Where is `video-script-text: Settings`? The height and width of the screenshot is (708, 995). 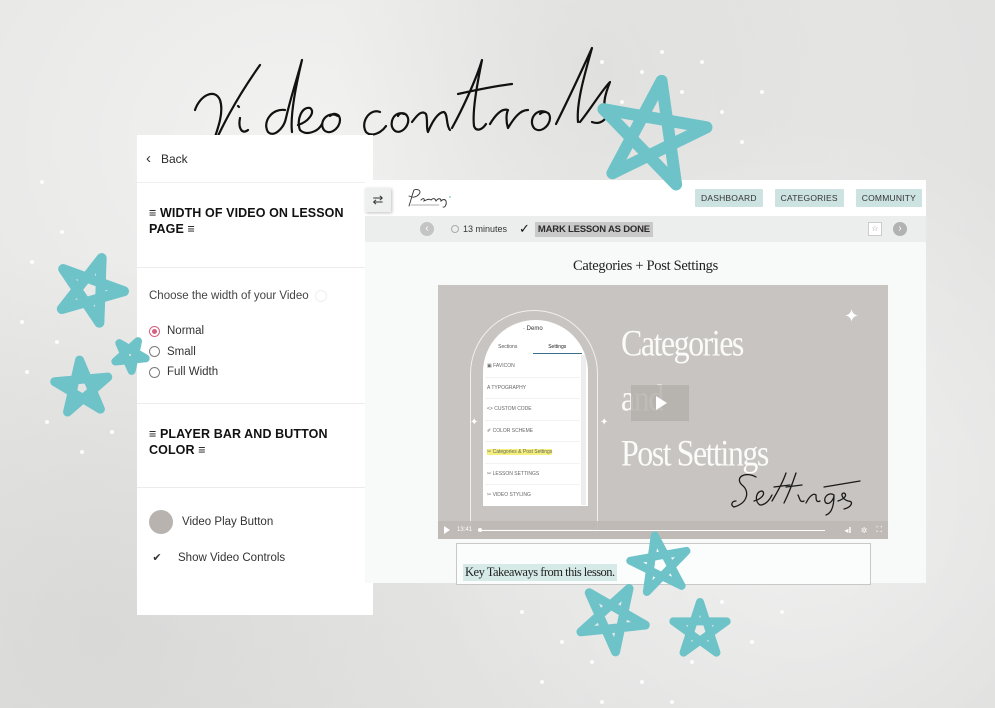
video-script-text: Settings is located at coordinates (795, 491).